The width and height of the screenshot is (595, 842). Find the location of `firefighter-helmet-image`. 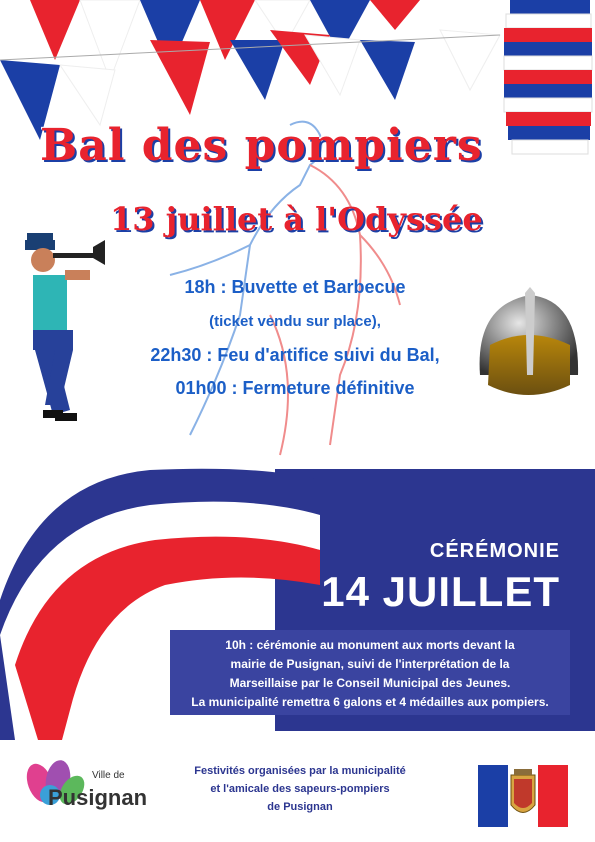

firefighter-helmet-image is located at coordinates (529, 341).